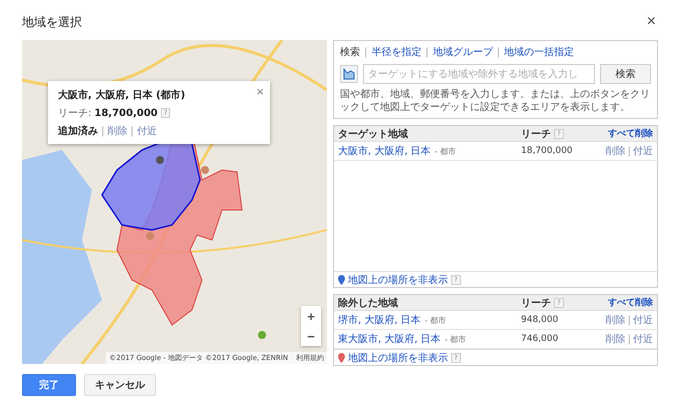 This screenshot has width=680, height=420. What do you see at coordinates (379, 320) in the screenshot?
I see `location-link: 堺市, 大阪府, 日本` at bounding box center [379, 320].